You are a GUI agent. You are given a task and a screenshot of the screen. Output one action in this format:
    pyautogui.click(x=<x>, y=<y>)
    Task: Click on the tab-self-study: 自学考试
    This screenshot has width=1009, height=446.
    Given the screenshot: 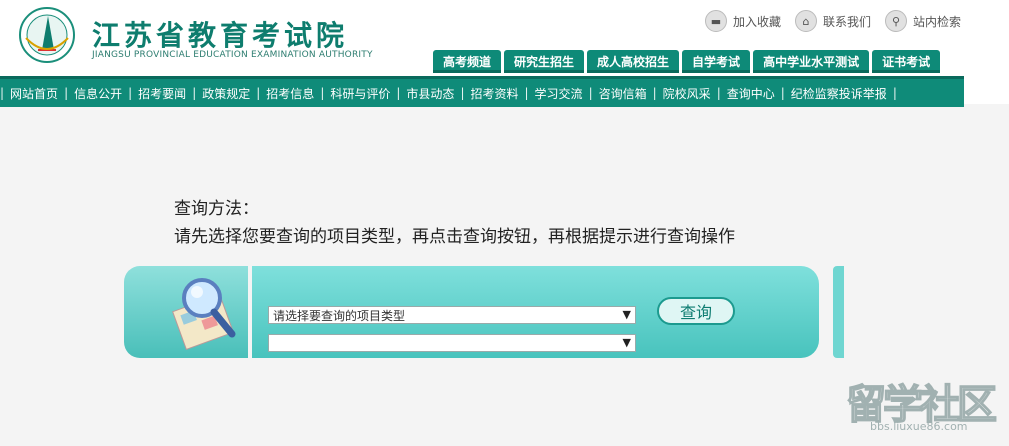 What is the action you would take?
    pyautogui.click(x=716, y=61)
    